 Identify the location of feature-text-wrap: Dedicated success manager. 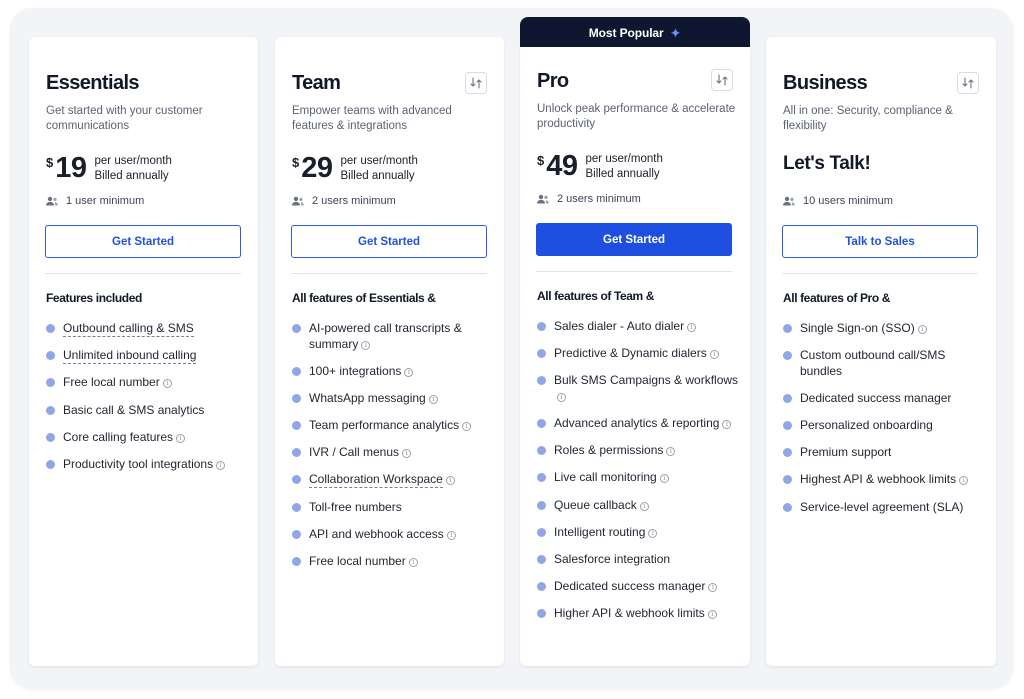
(875, 399).